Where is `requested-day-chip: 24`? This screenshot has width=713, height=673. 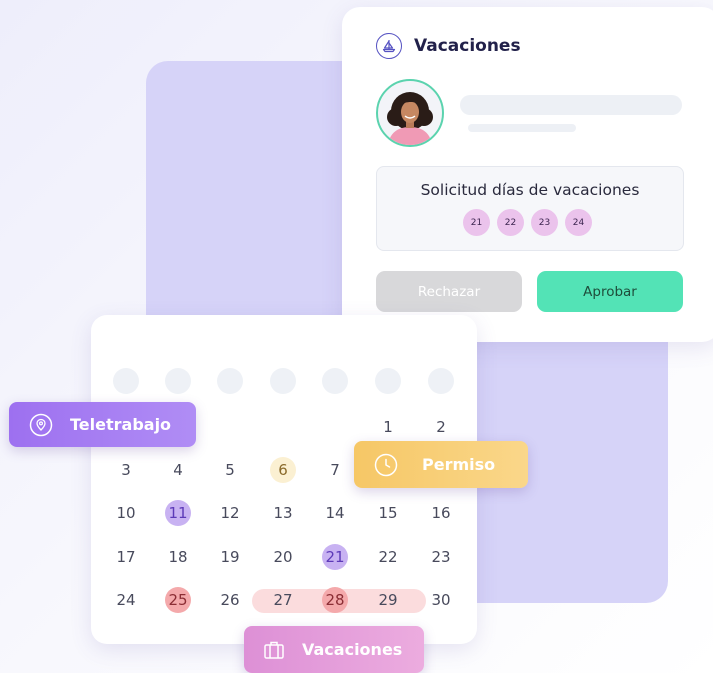
requested-day-chip: 24 is located at coordinates (578, 222).